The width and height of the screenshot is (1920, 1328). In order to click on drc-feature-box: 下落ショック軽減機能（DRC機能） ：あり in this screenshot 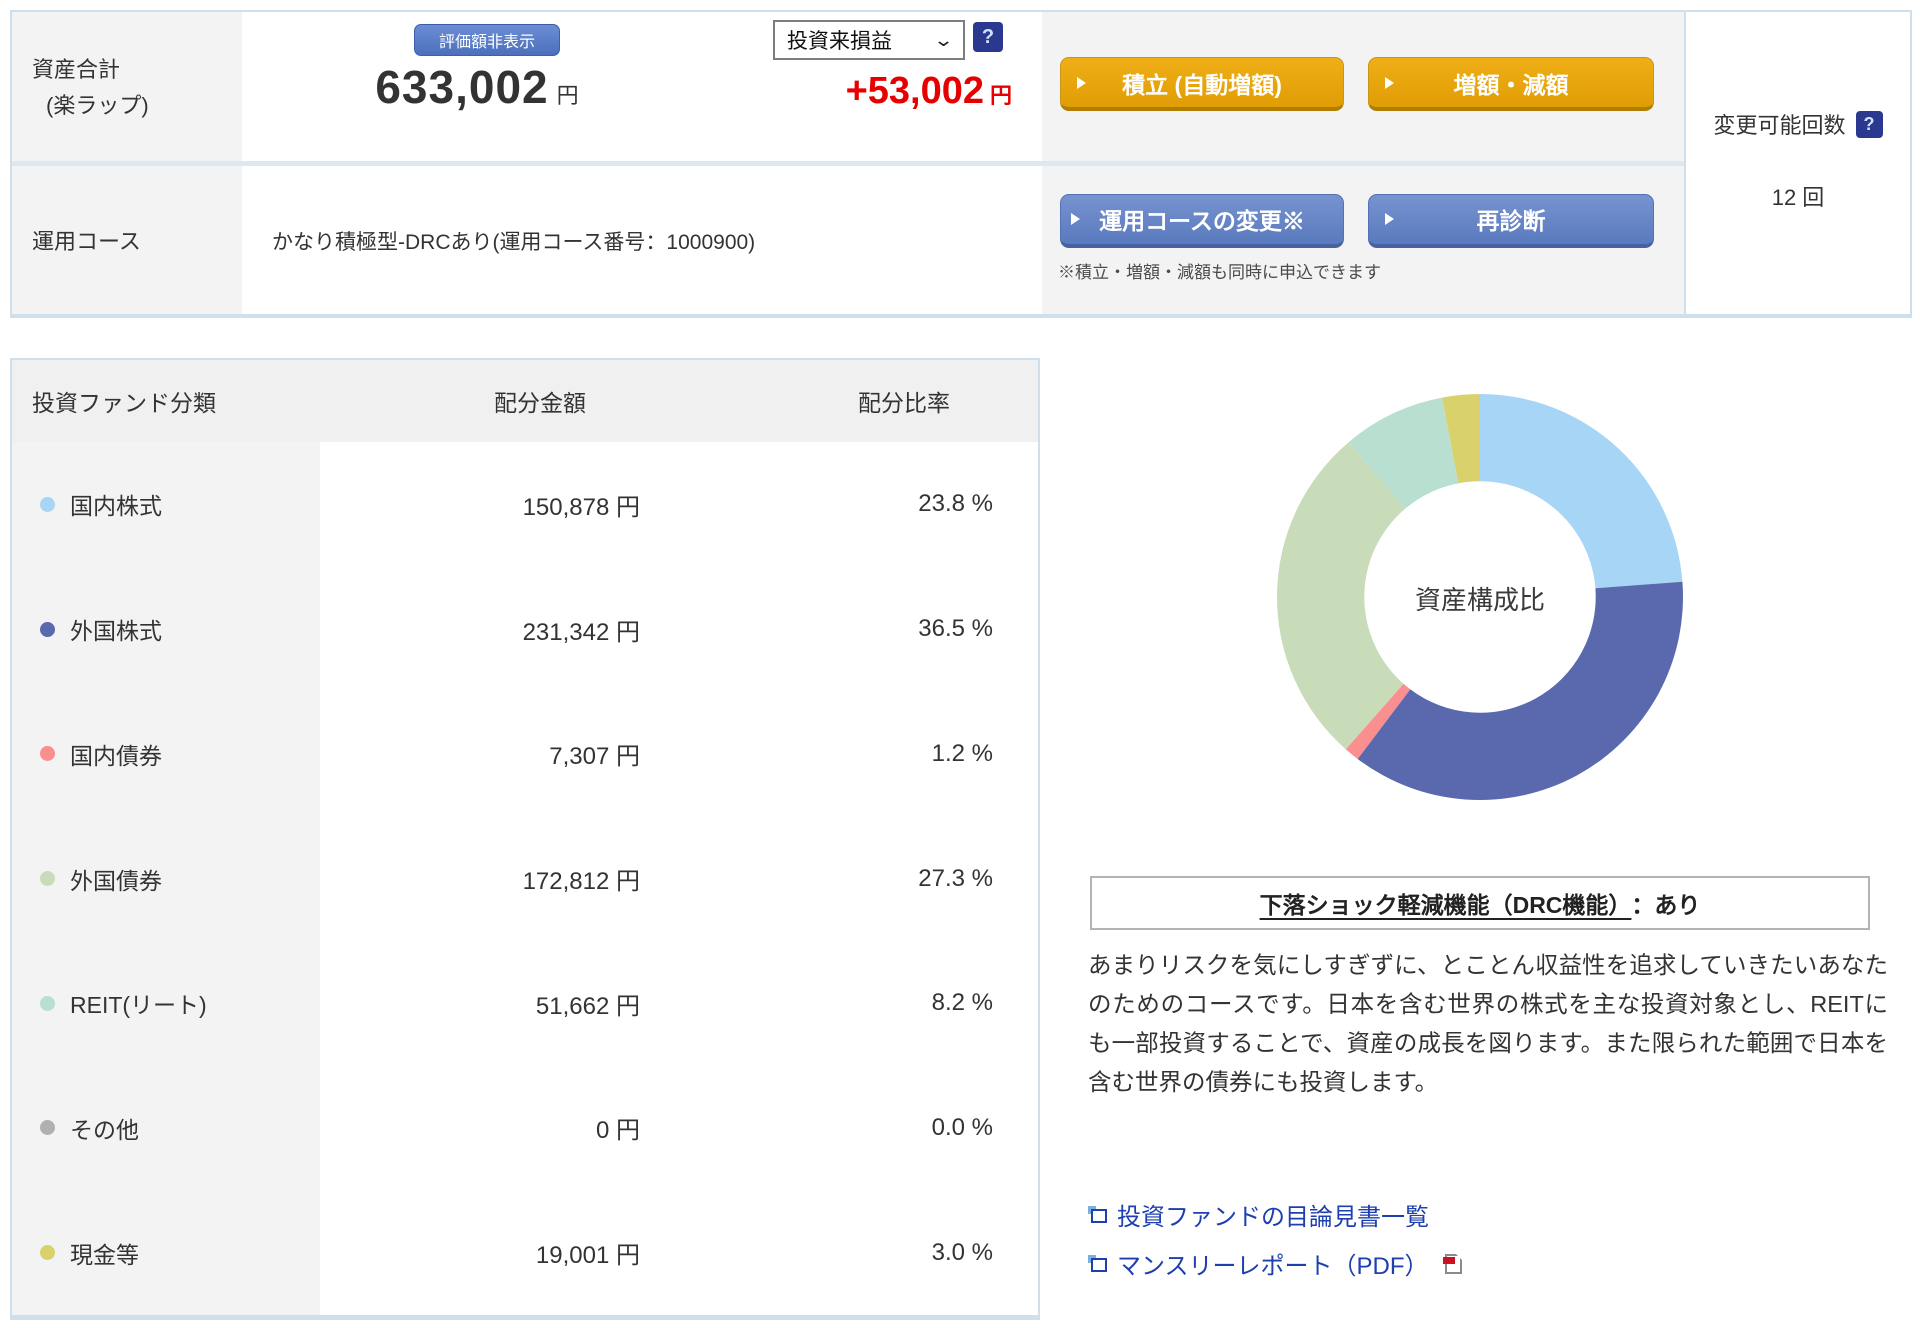, I will do `click(1480, 903)`.